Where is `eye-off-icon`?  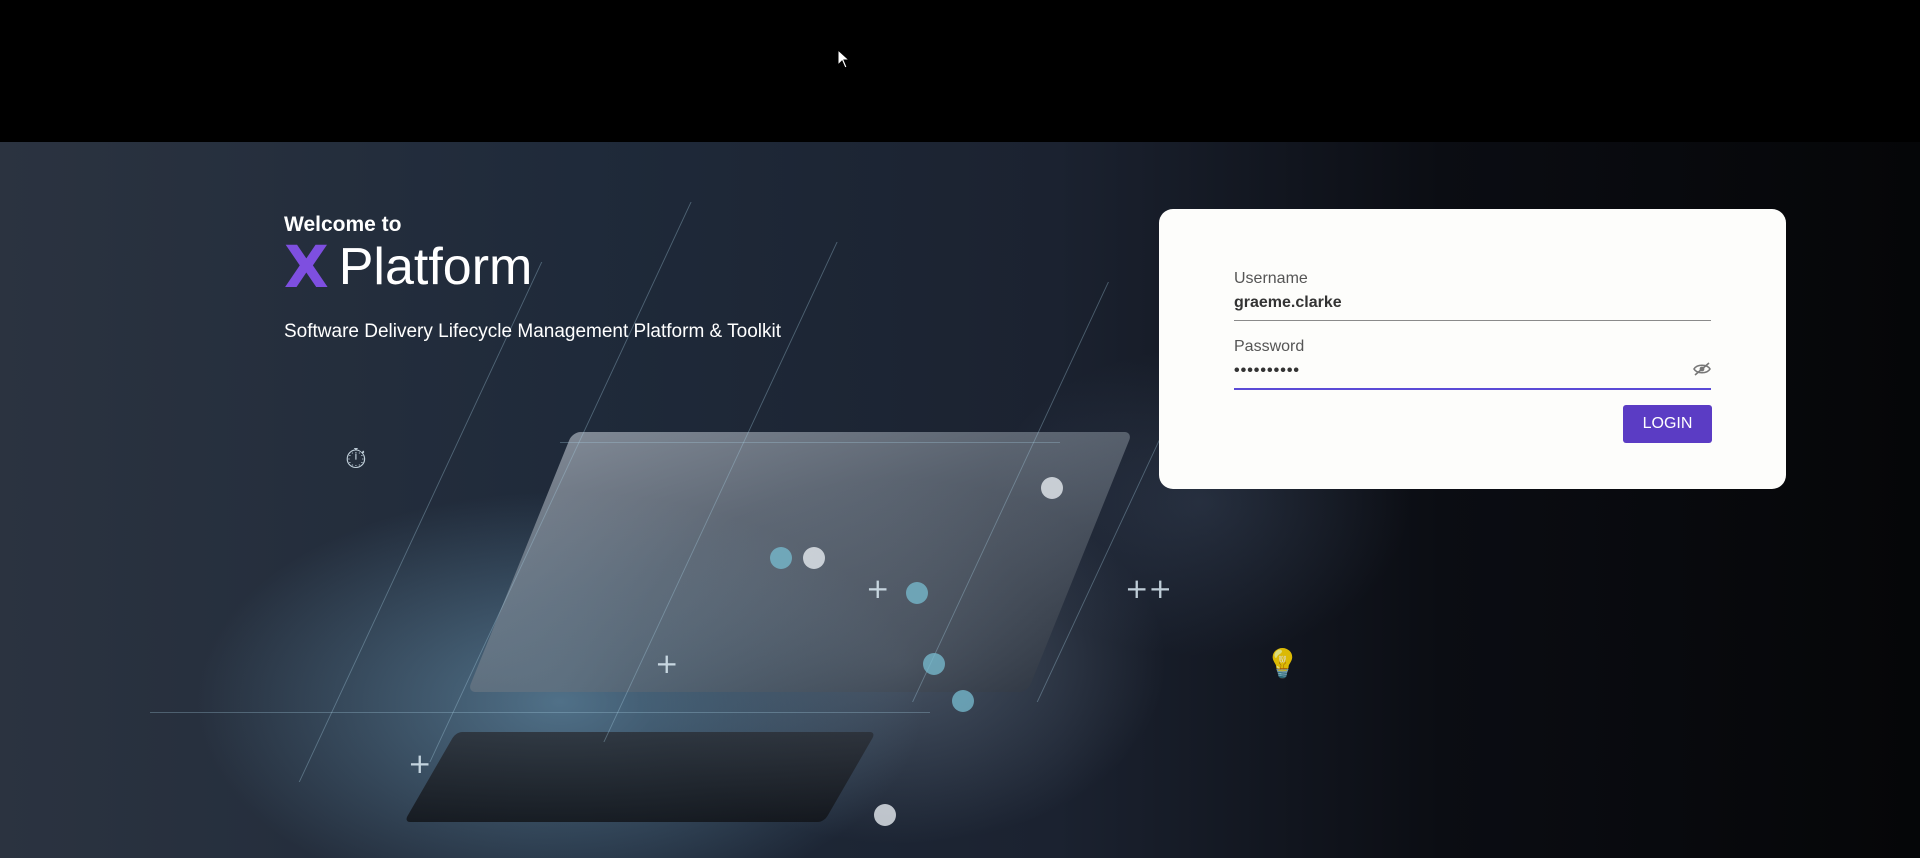 eye-off-icon is located at coordinates (1702, 369).